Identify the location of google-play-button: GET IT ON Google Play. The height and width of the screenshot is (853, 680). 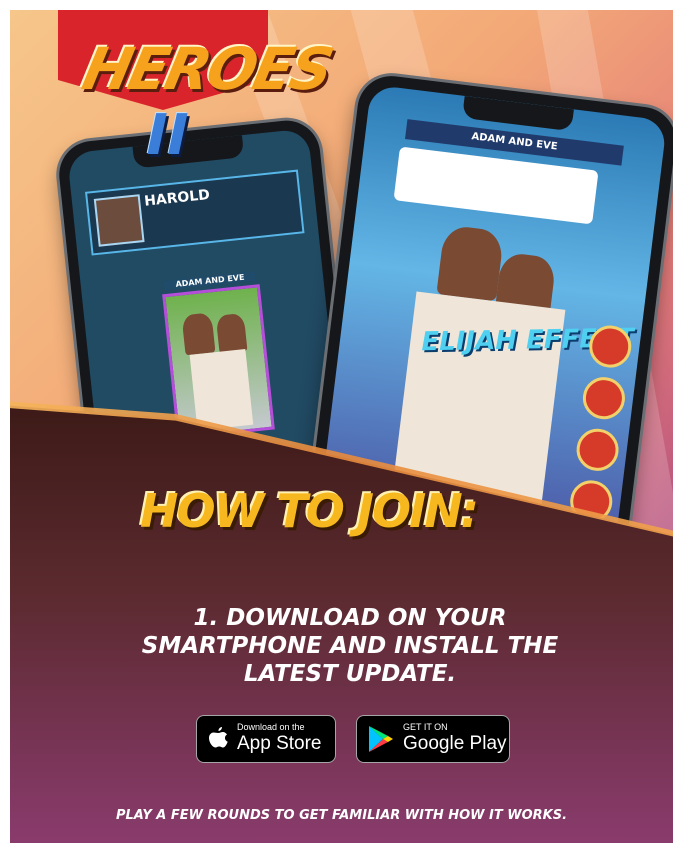
(433, 739).